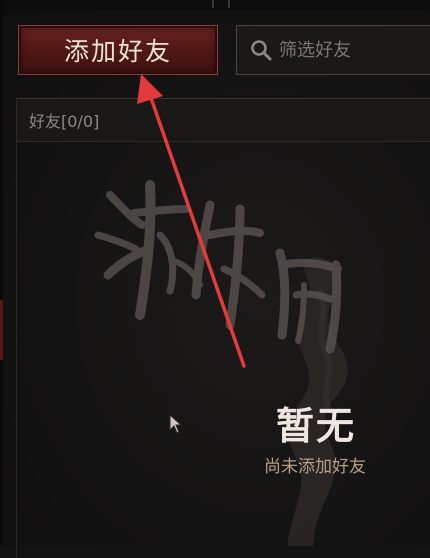 The width and height of the screenshot is (430, 558). I want to click on empty-state-subtitle: 尚未添加好友, so click(315, 467).